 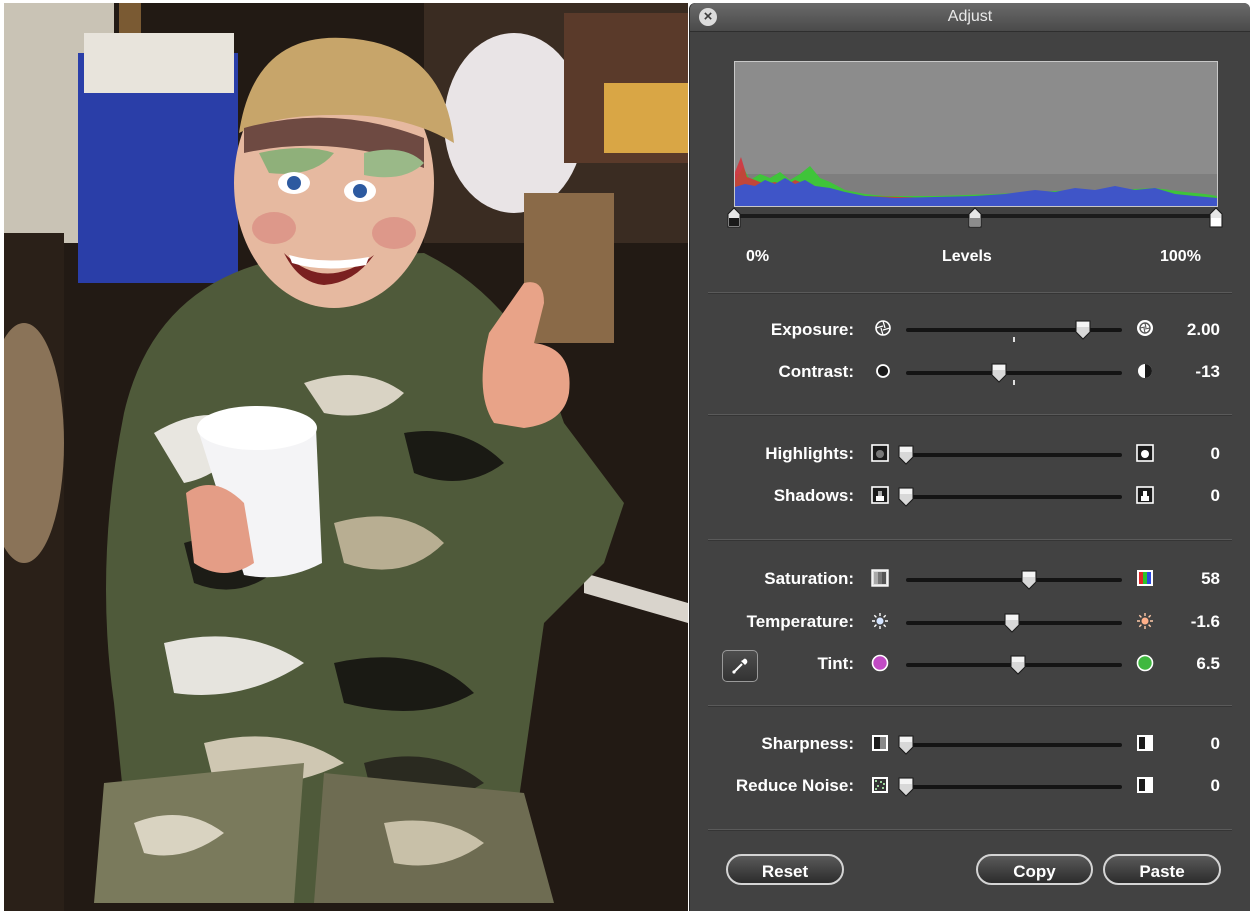 What do you see at coordinates (816, 371) in the screenshot?
I see `contrast-label: Contrast:` at bounding box center [816, 371].